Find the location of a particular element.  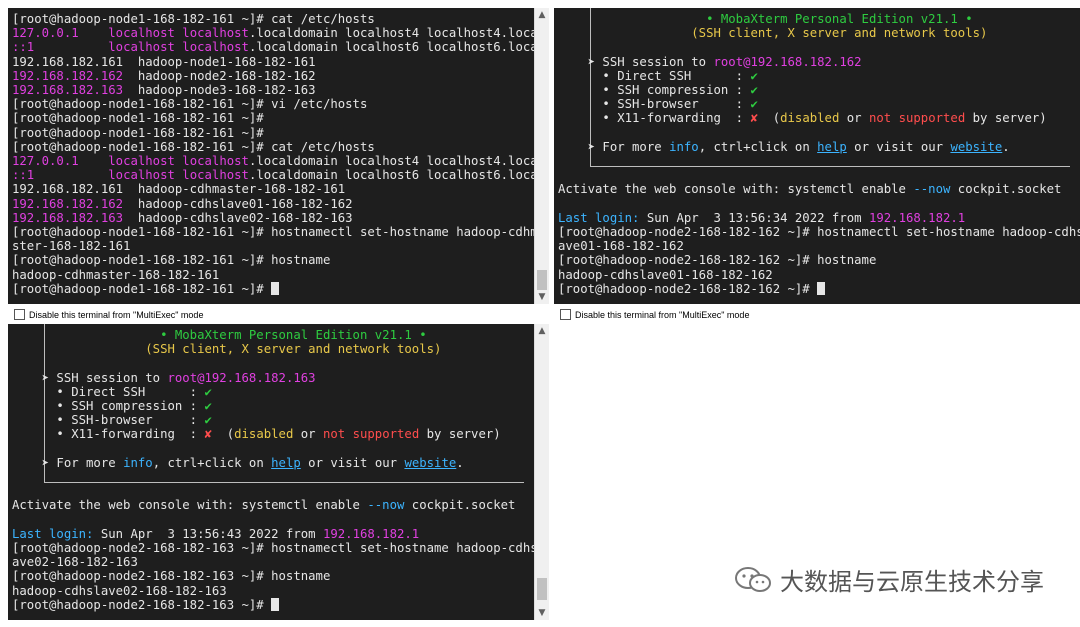

terminal-text: • Direct SSH : is located at coordinates (654, 75).